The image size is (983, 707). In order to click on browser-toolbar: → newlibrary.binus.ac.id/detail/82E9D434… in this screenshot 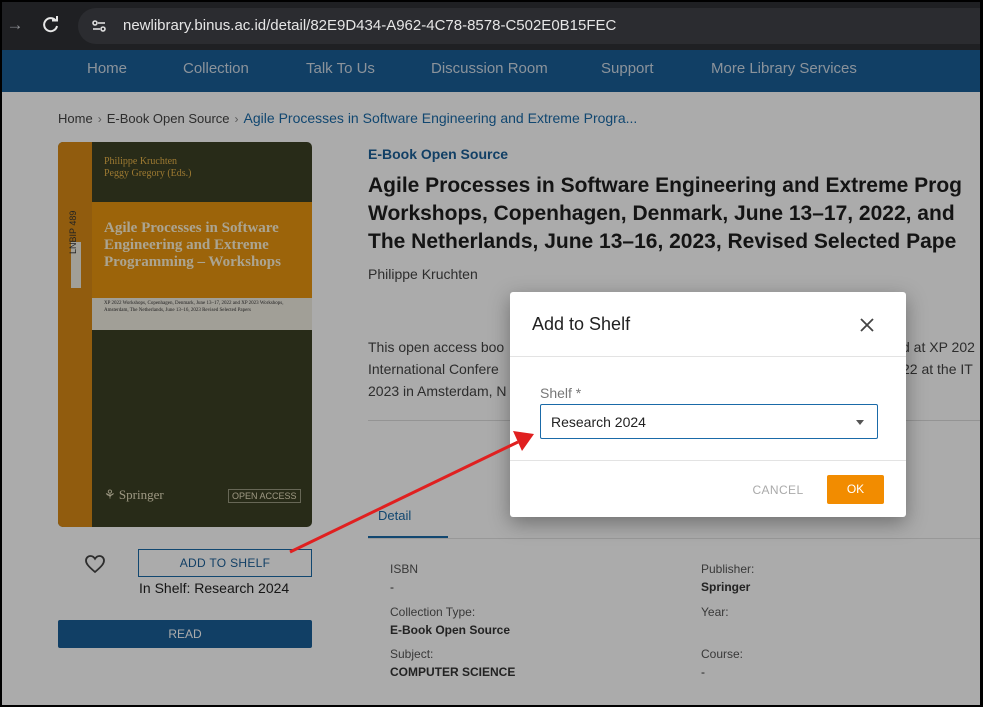, I will do `click(491, 26)`.